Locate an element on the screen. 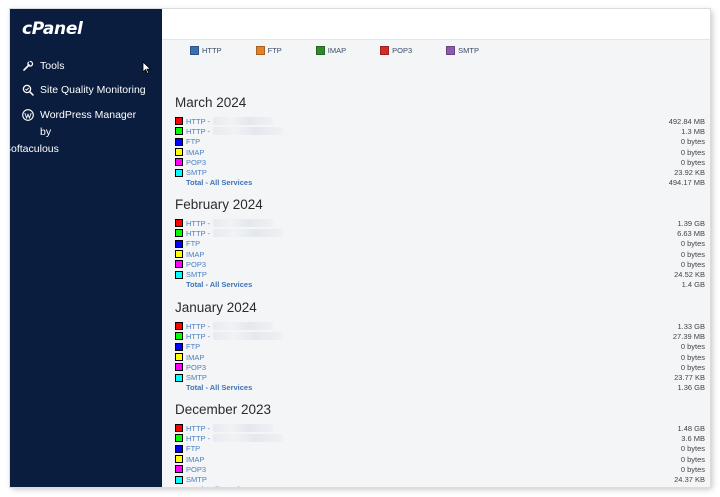  sidebar-item-wordpress-manager: WordPress Manager by Softaculous is located at coordinates (81, 132).